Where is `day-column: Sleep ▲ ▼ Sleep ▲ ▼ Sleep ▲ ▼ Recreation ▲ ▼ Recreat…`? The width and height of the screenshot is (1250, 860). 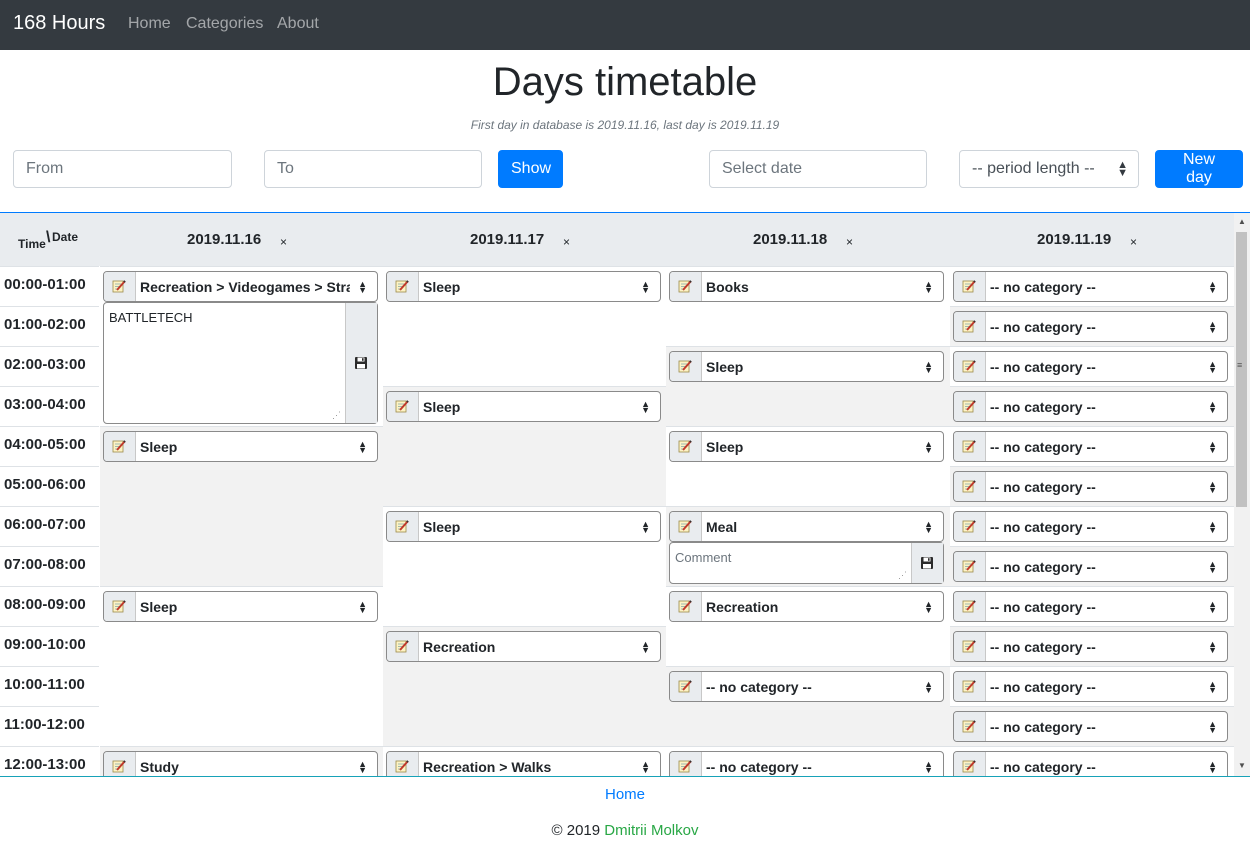 day-column: Sleep ▲ ▼ Sleep ▲ ▼ Sleep ▲ ▼ Recreation ▲ ▼ Recreat… is located at coordinates (525, 521).